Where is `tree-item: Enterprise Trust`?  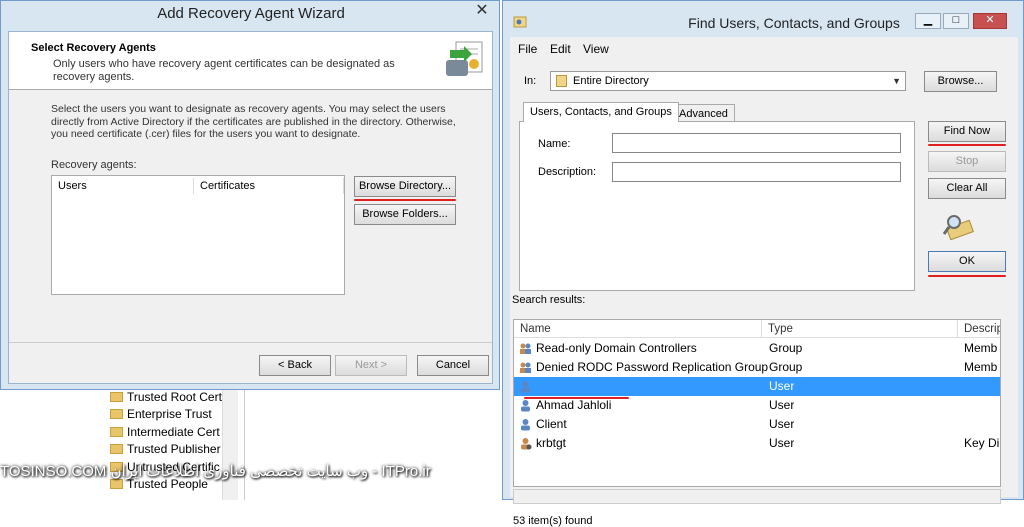 tree-item: Enterprise Trust is located at coordinates (161, 413).